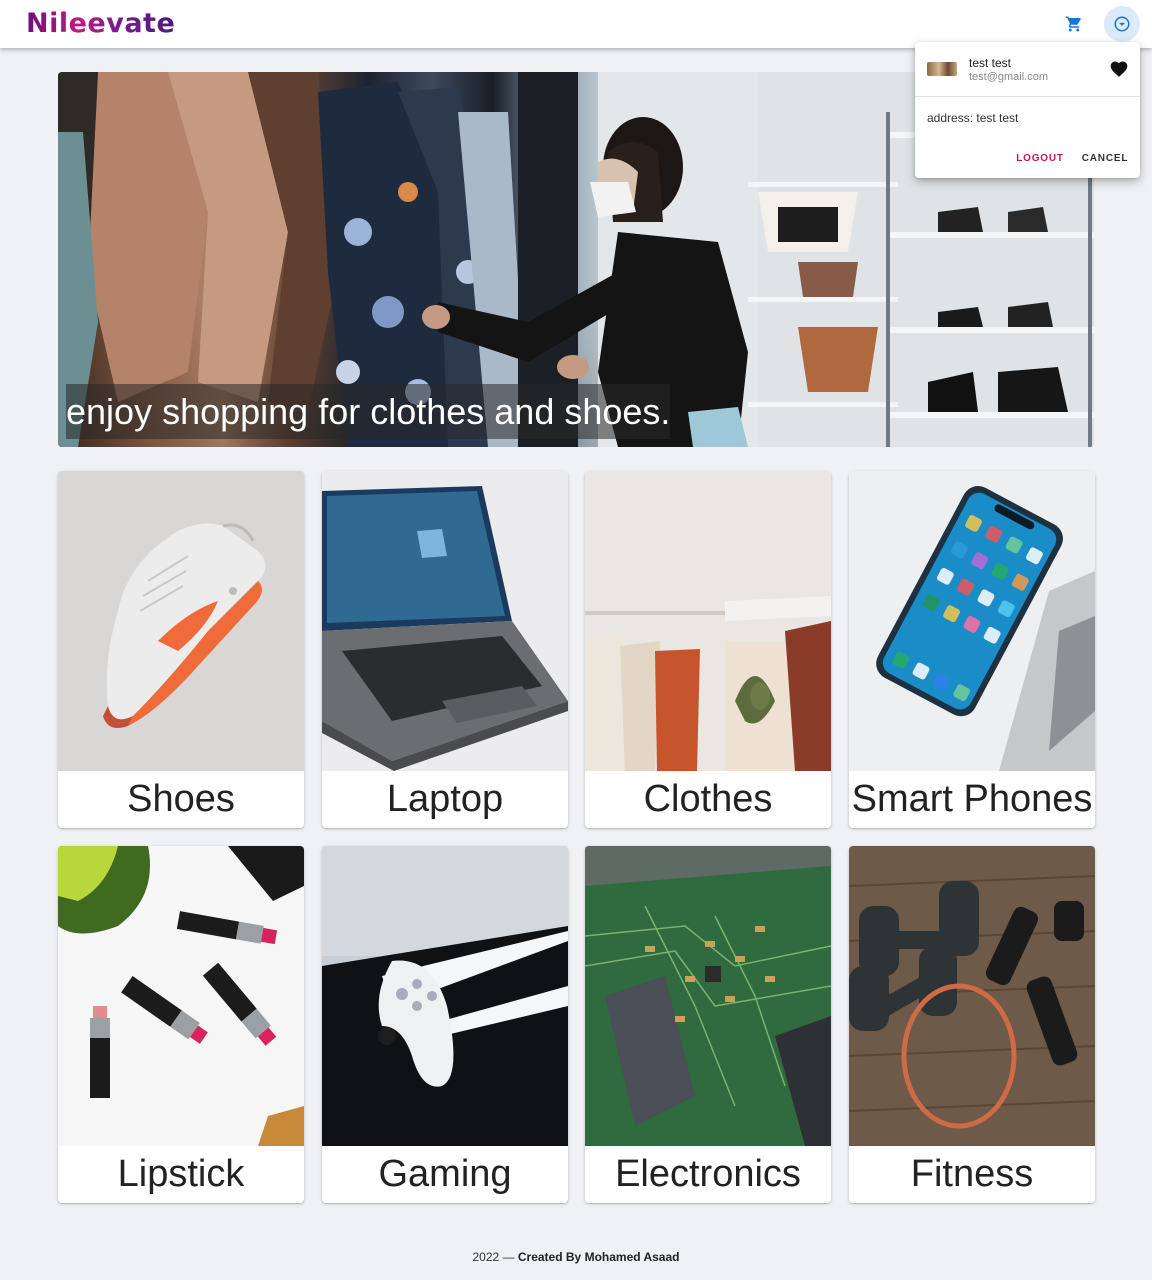 The height and width of the screenshot is (1280, 1152). What do you see at coordinates (445, 1174) in the screenshot?
I see `category-label: Gaming` at bounding box center [445, 1174].